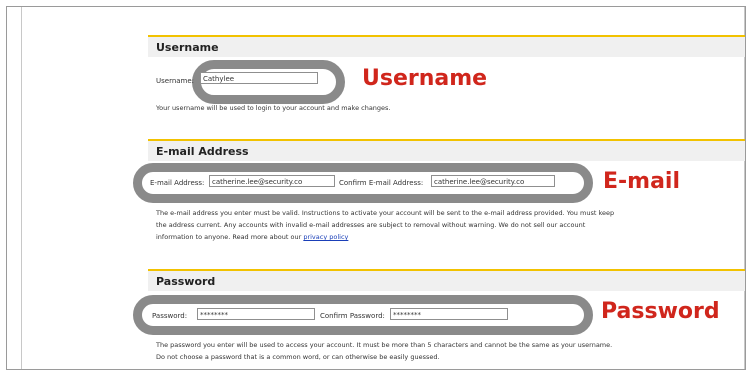 This screenshot has width=754, height=376. Describe the element at coordinates (642, 181) in the screenshot. I see `email-callout: E-mail` at that location.